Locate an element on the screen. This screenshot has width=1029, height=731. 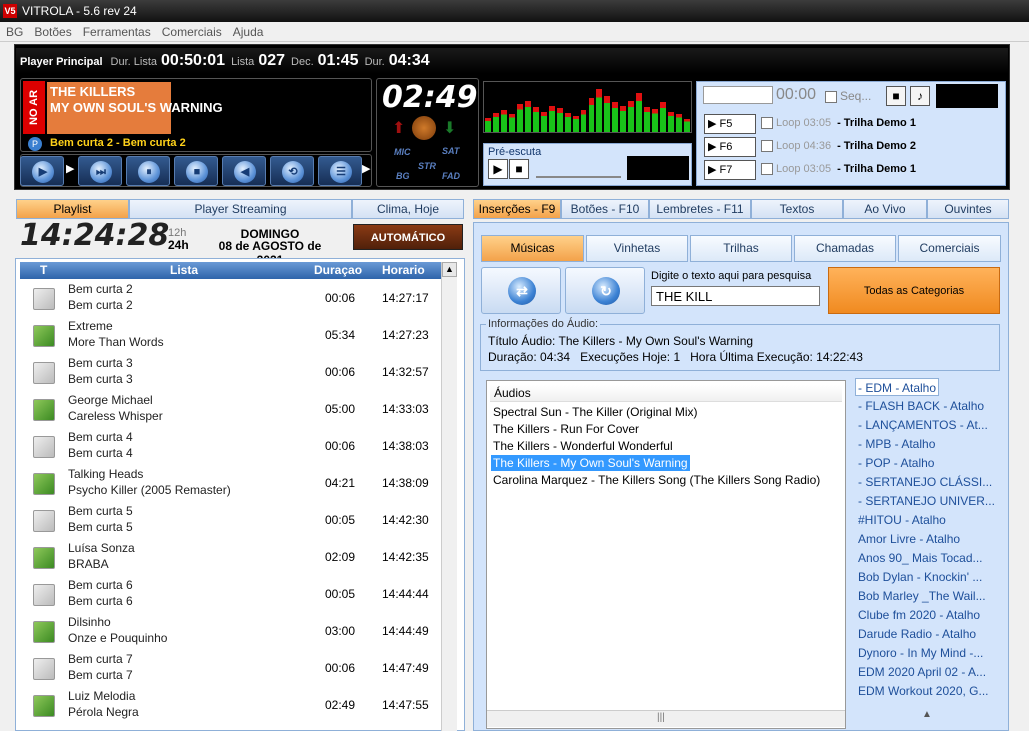
all-categories-button: Todas as Categorias is located at coordinates (914, 290).